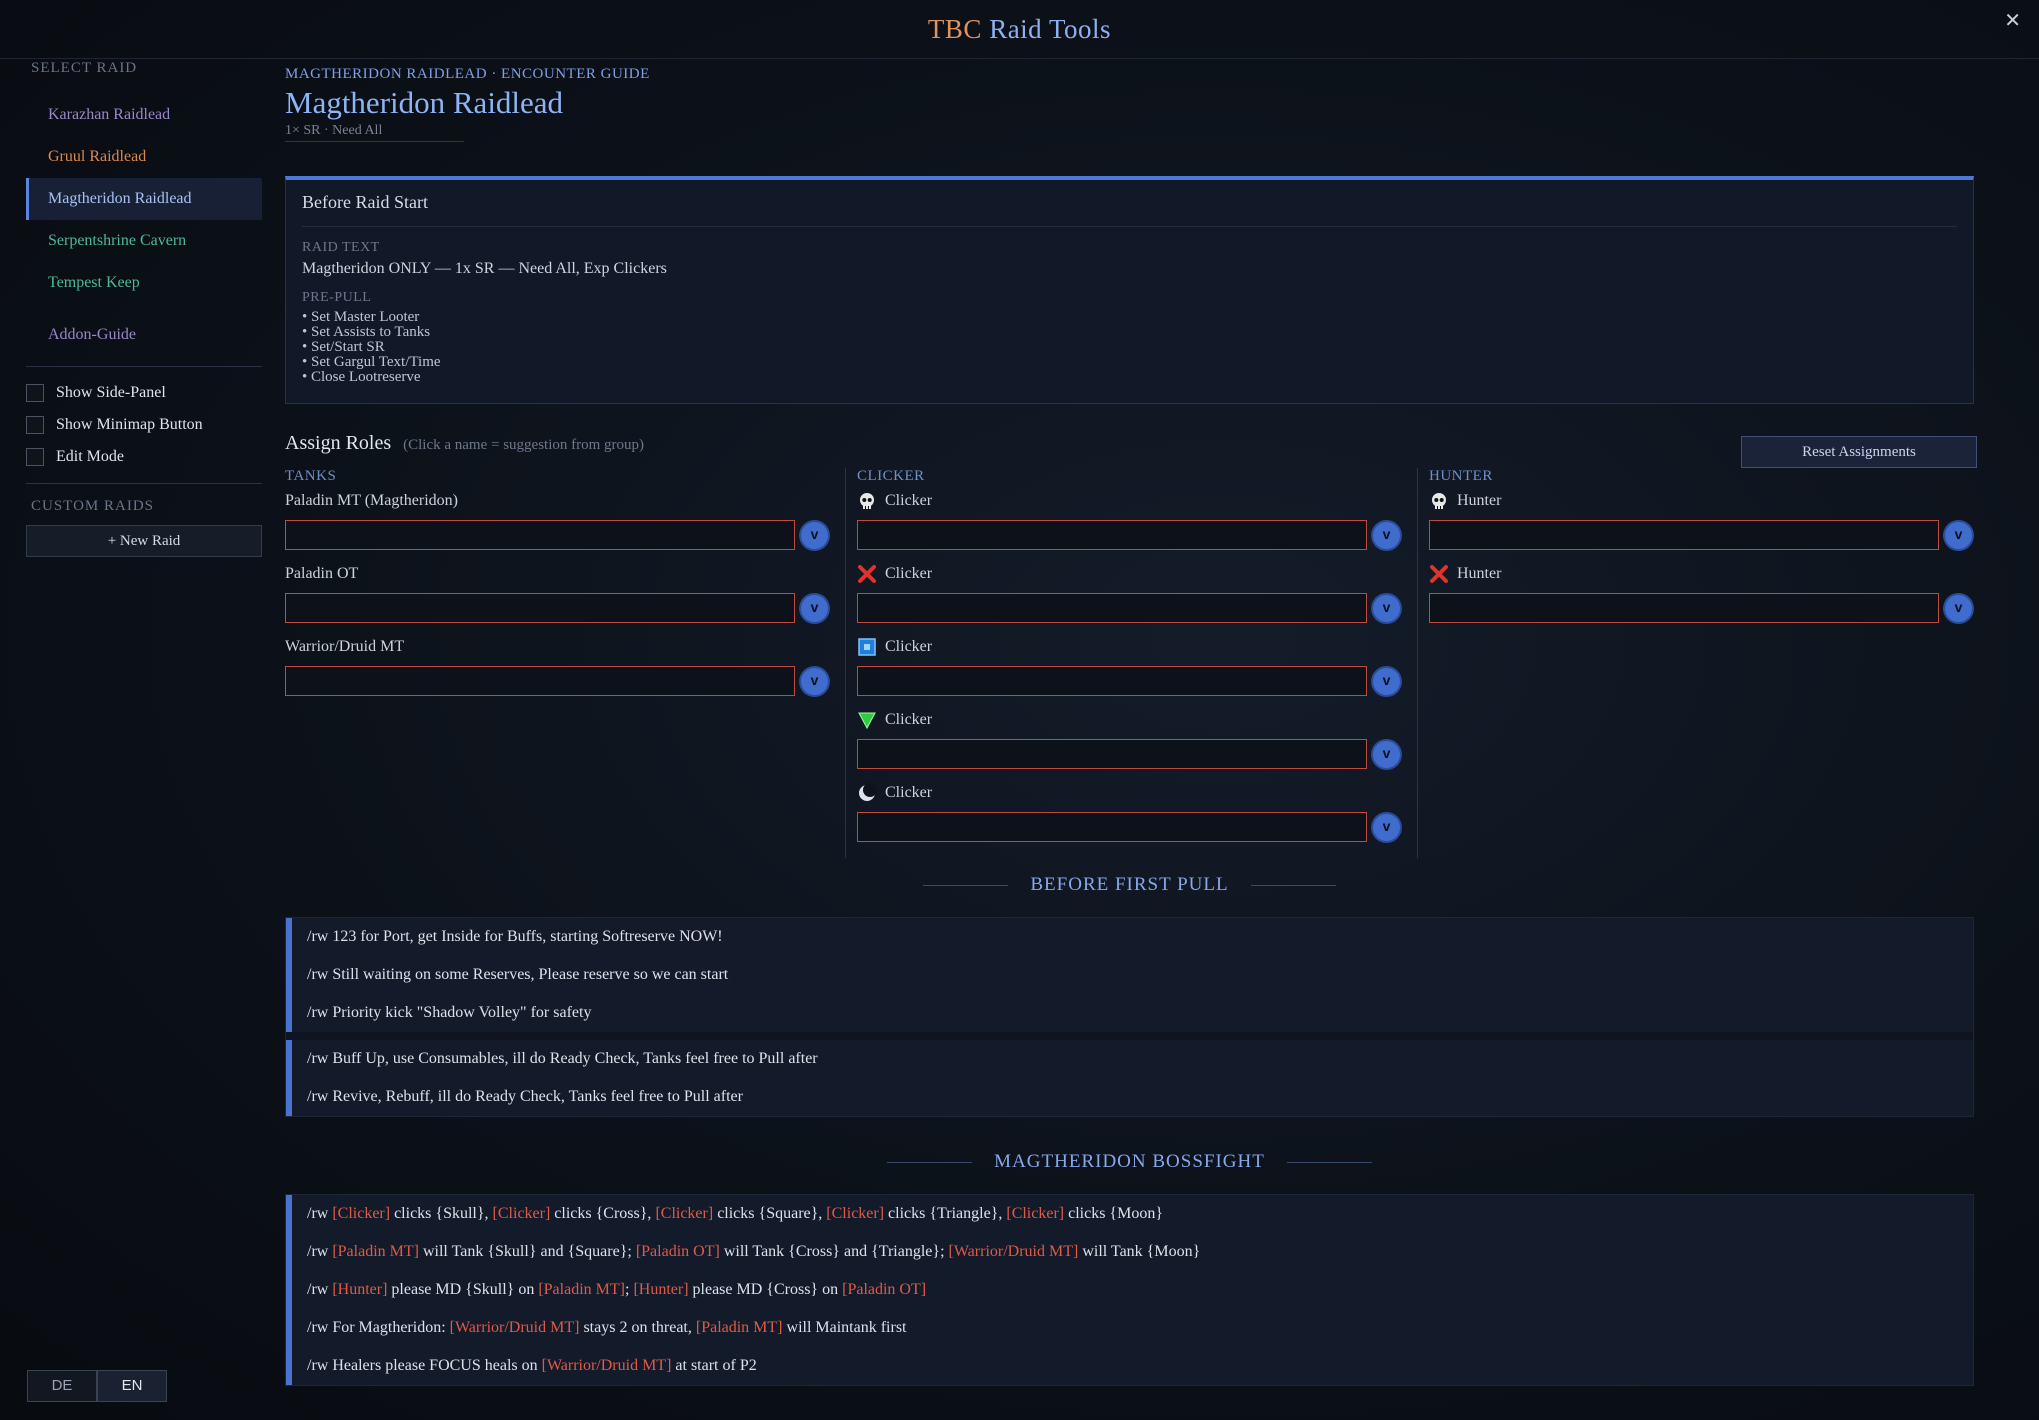 The width and height of the screenshot is (2039, 1420). I want to click on select-raid-heading: SELECT RAID, so click(84, 68).